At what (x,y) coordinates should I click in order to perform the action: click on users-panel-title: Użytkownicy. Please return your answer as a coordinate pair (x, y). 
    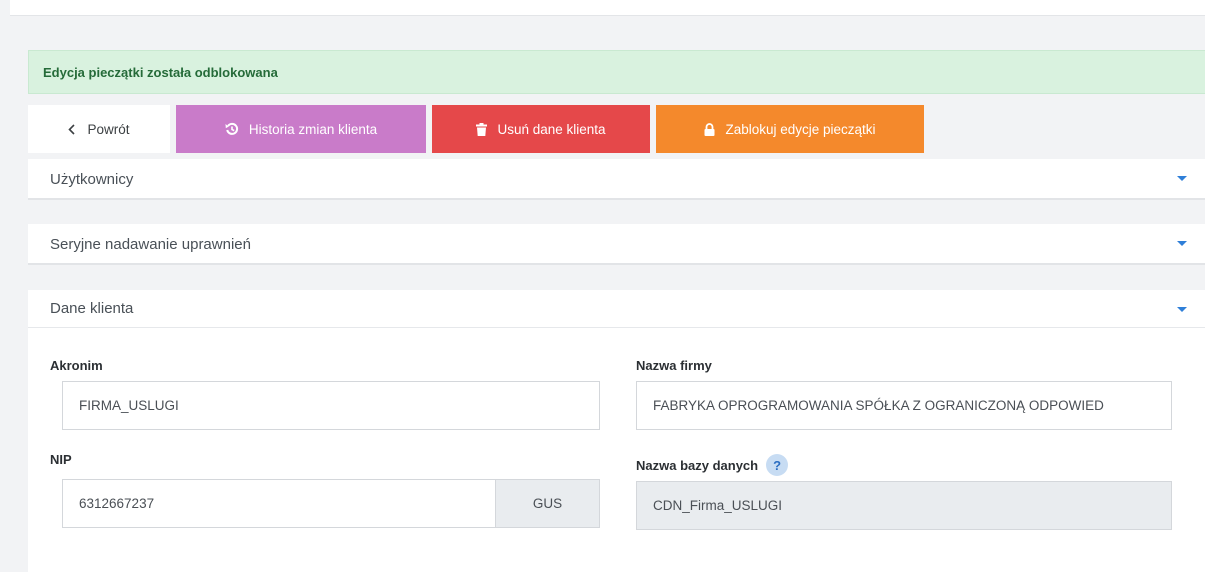
    Looking at the image, I should click on (92, 179).